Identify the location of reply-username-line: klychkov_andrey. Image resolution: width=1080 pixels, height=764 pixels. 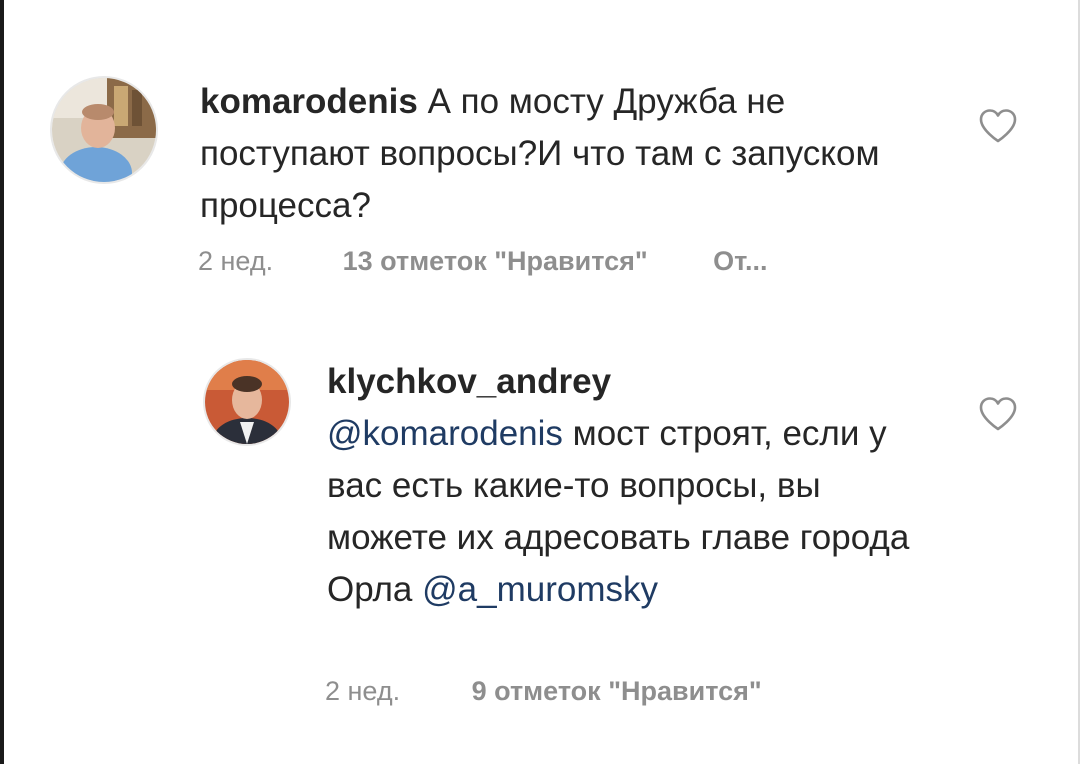
(637, 382).